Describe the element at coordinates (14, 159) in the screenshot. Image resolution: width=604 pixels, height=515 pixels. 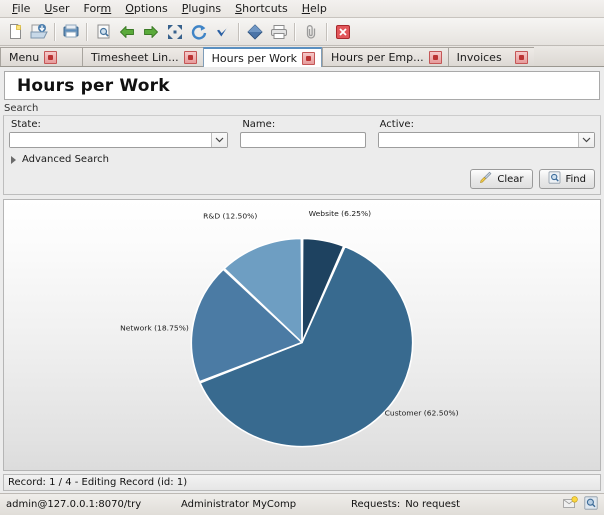
I see `triangle-right-icon` at that location.